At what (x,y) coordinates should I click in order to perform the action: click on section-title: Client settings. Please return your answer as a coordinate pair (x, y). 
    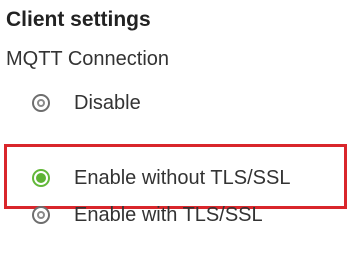
    Looking at the image, I should click on (78, 19).